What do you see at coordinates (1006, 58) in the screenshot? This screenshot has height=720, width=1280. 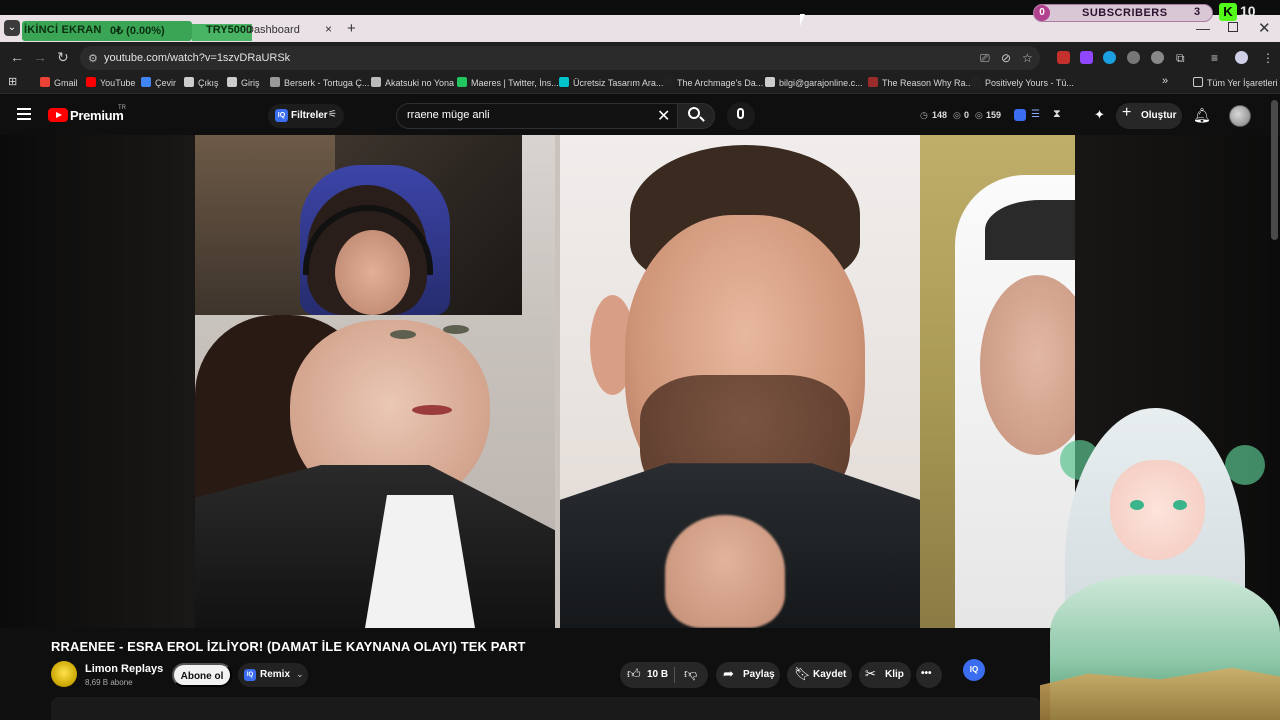 I see `eye-off-icon: ⊘` at bounding box center [1006, 58].